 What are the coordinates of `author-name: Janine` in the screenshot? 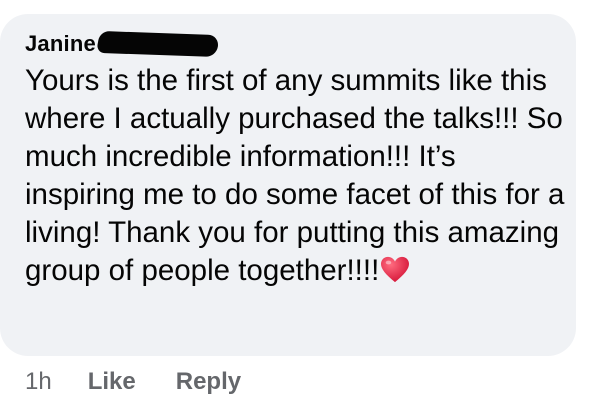 It's located at (60, 44).